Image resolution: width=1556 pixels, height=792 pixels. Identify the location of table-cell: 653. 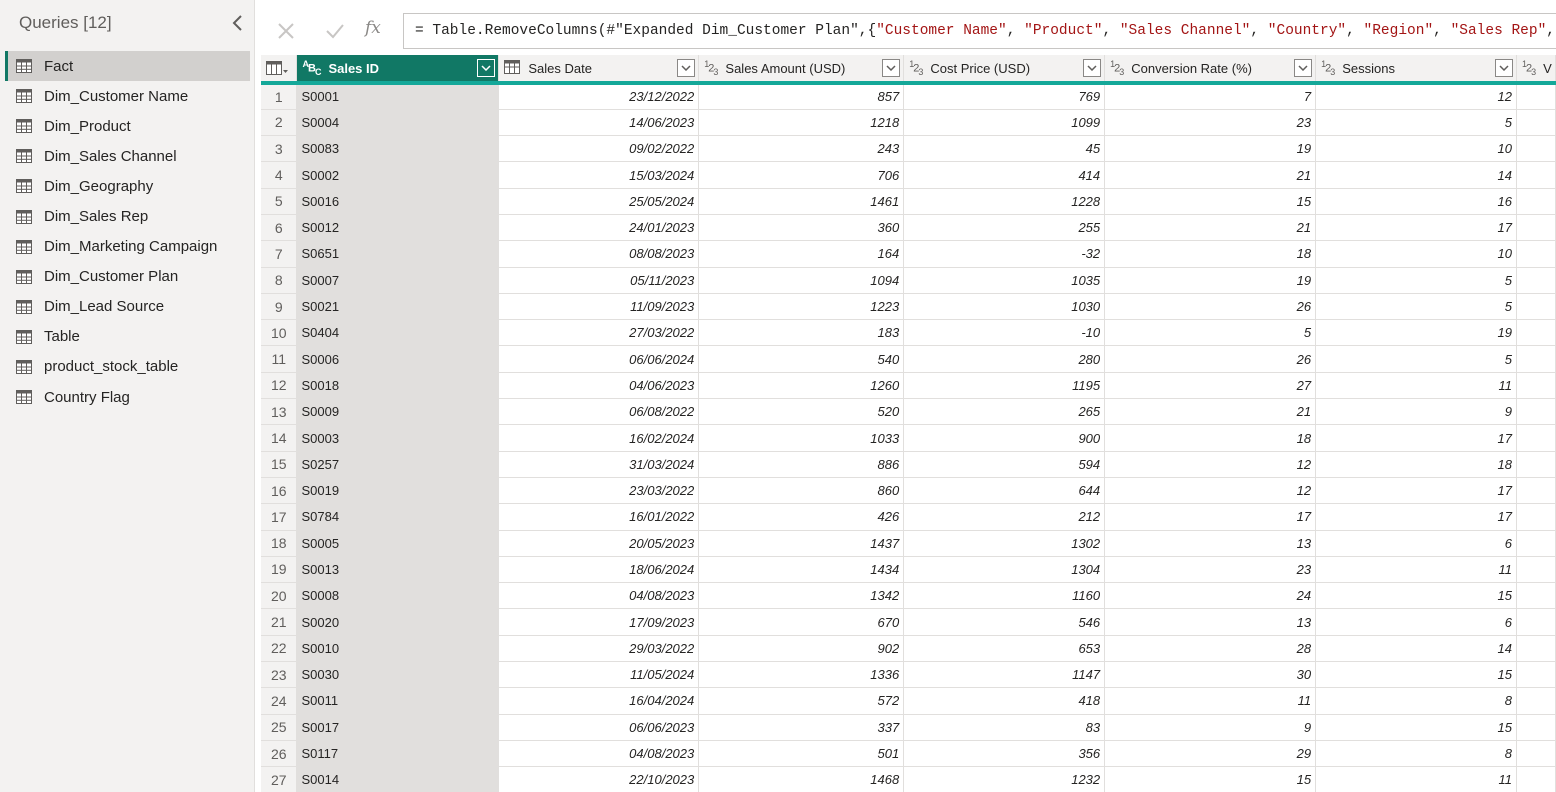
(1004, 649).